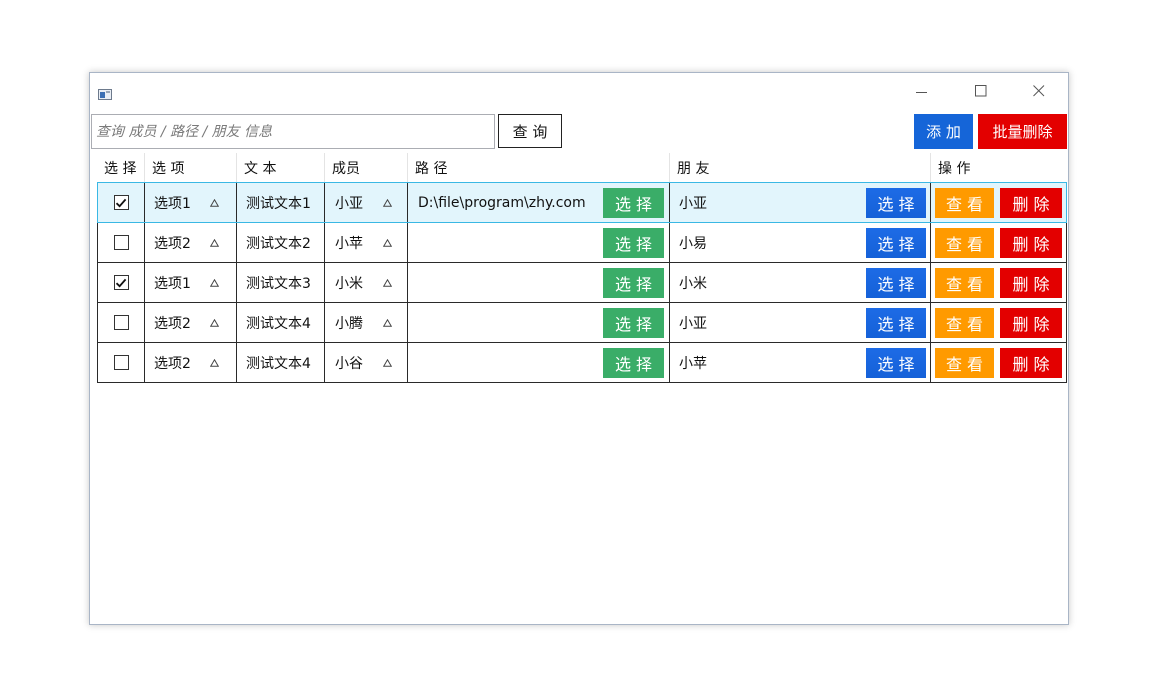  What do you see at coordinates (281, 167) in the screenshot?
I see `header-text: 文 本` at bounding box center [281, 167].